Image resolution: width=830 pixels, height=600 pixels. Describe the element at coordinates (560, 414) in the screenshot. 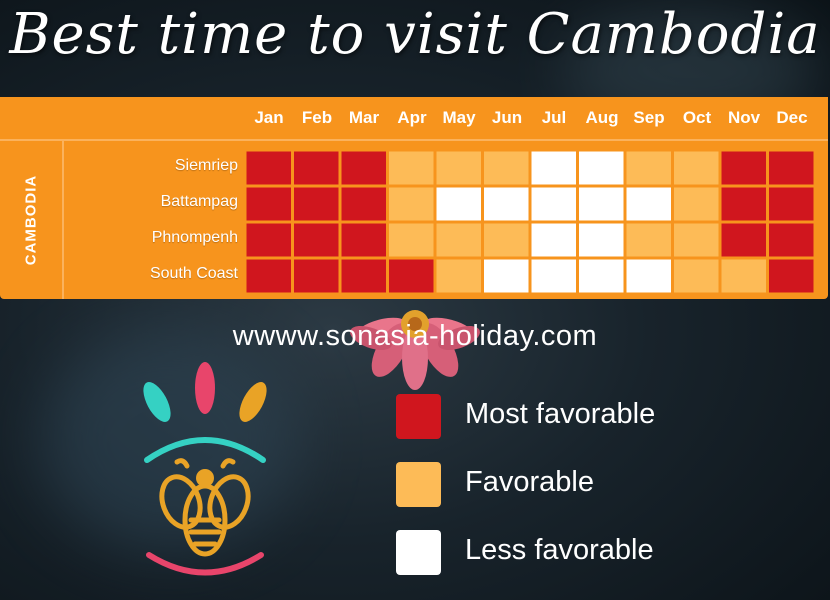

I see `legend-label-most-favorable: Most favorable` at that location.